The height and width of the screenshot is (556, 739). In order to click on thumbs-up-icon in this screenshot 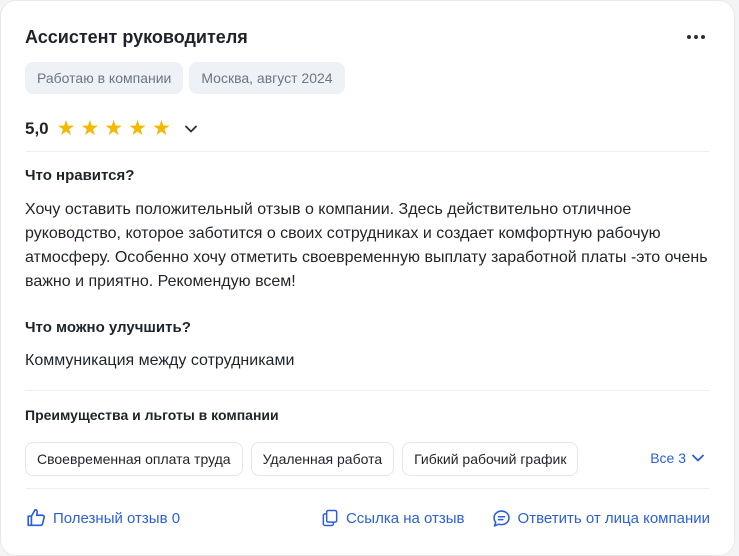, I will do `click(36, 517)`.